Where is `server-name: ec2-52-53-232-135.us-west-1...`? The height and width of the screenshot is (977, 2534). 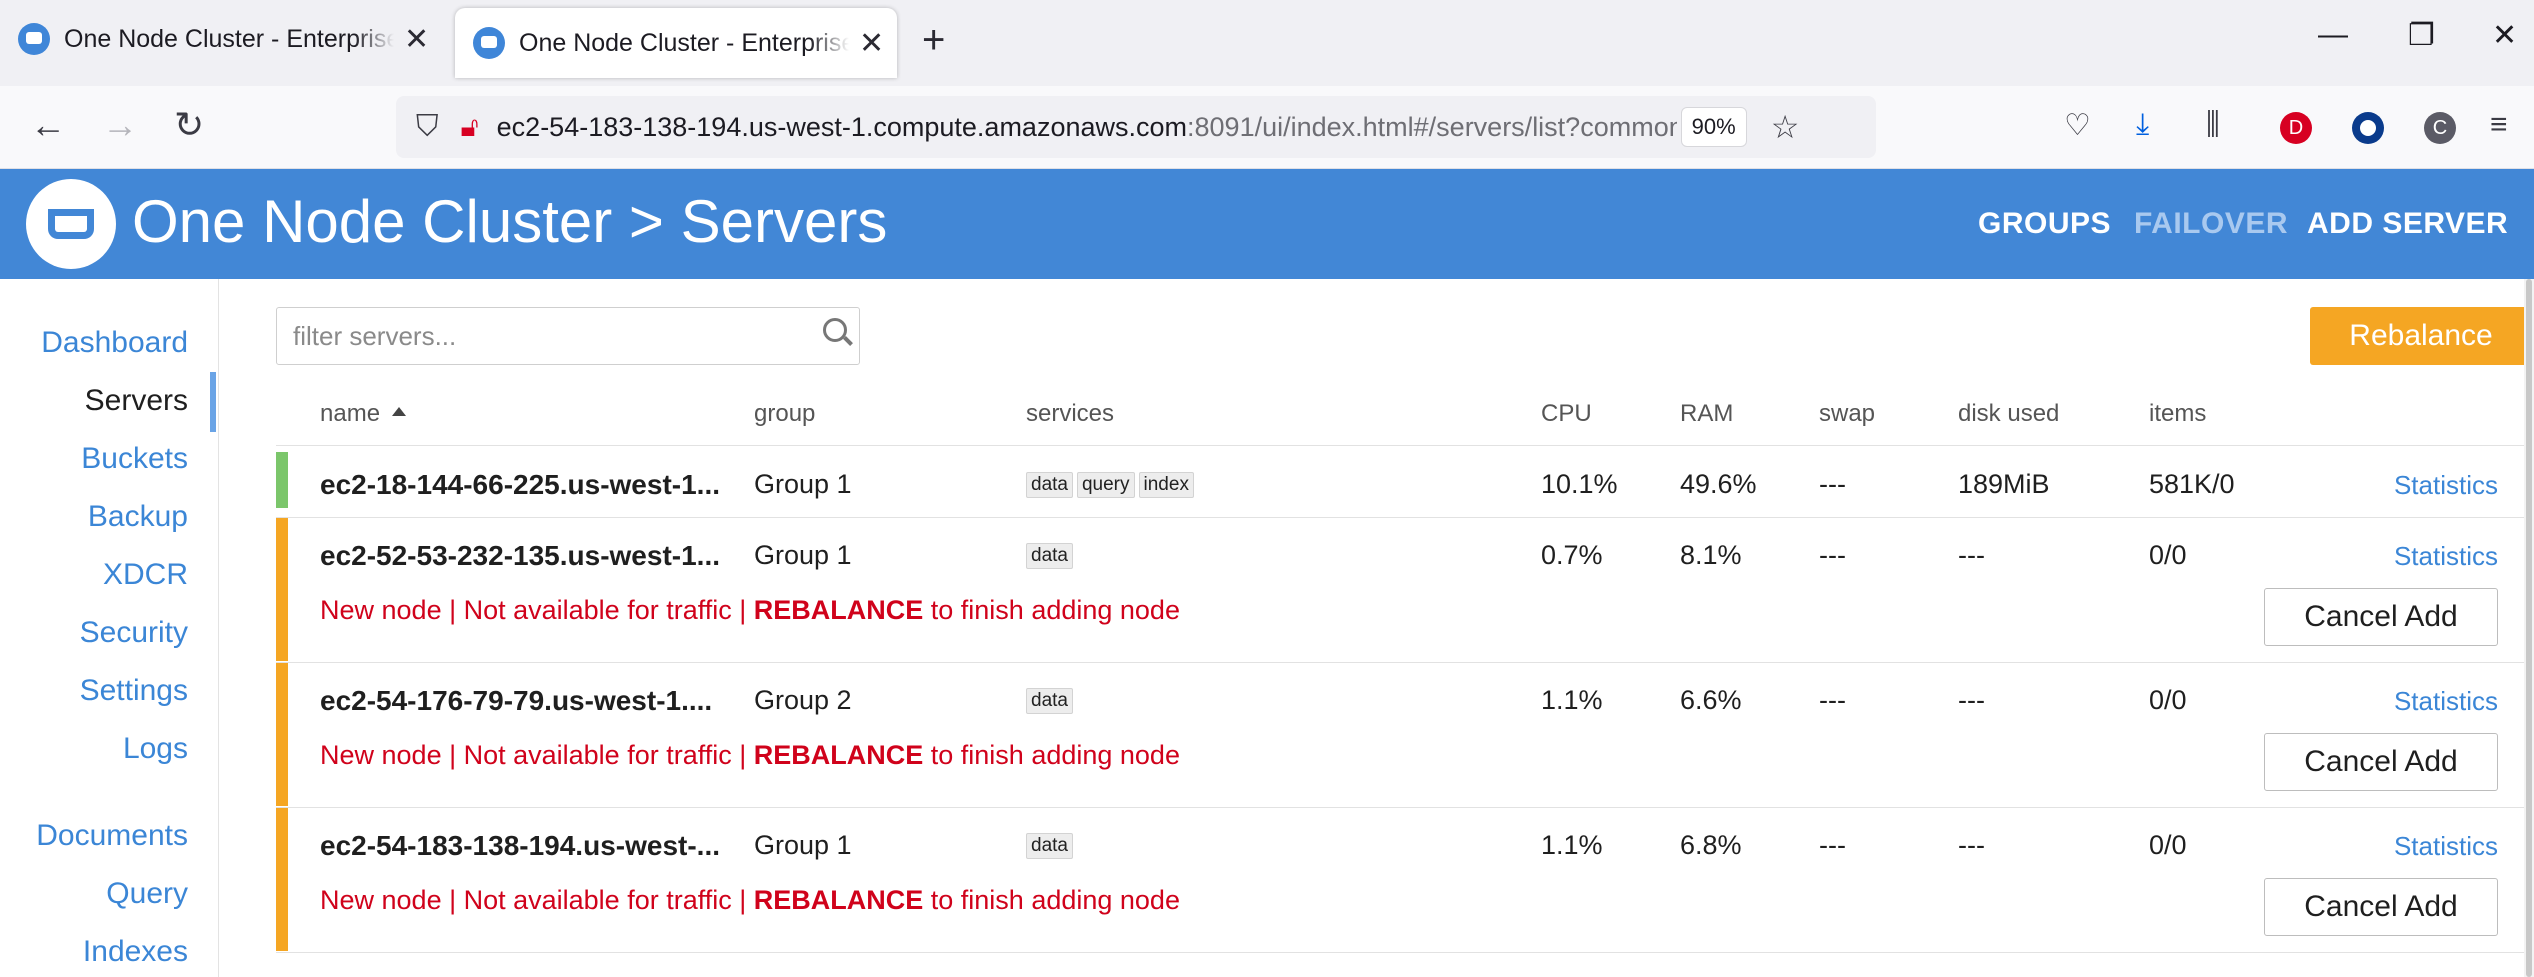 server-name: ec2-52-53-232-135.us-west-1... is located at coordinates (520, 556).